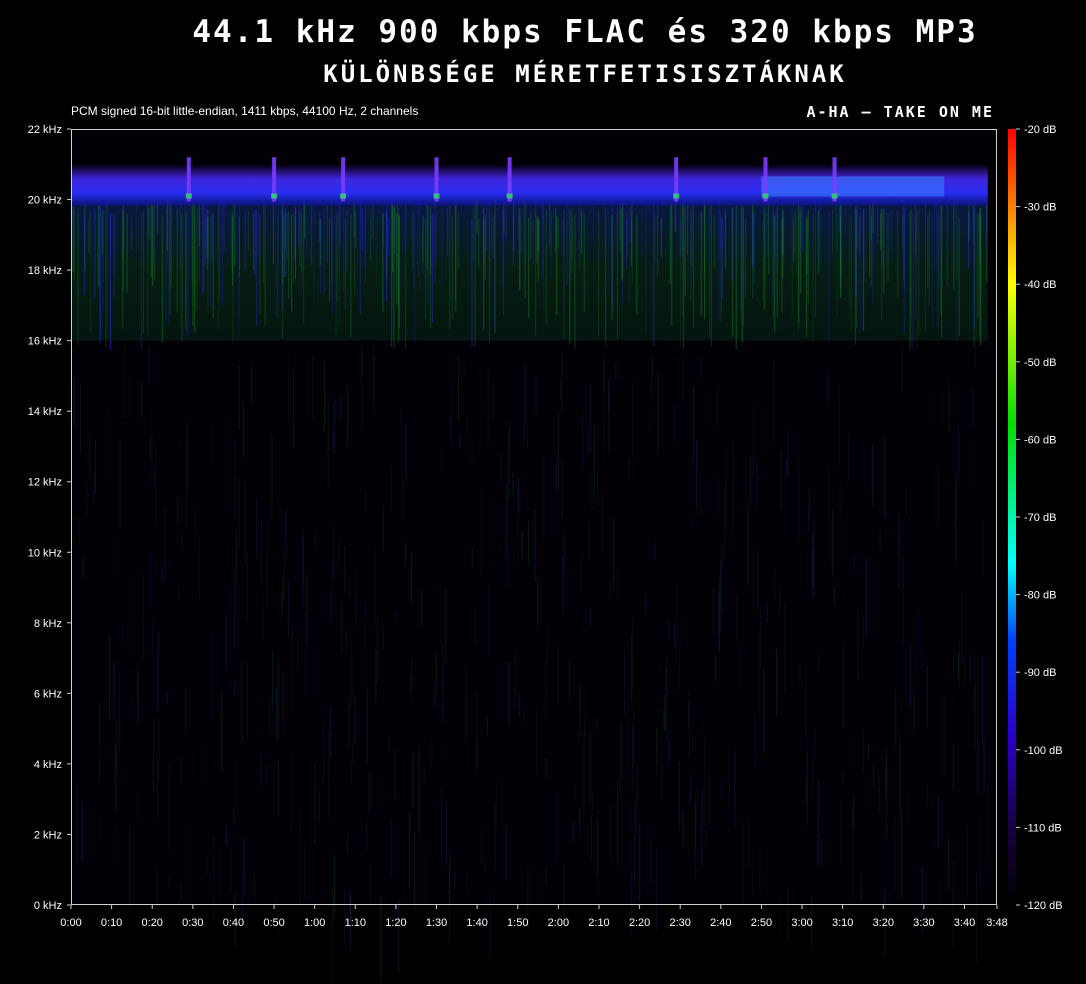 This screenshot has height=984, width=1086. I want to click on colorbar-tick-label: -90 dB, so click(1040, 673).